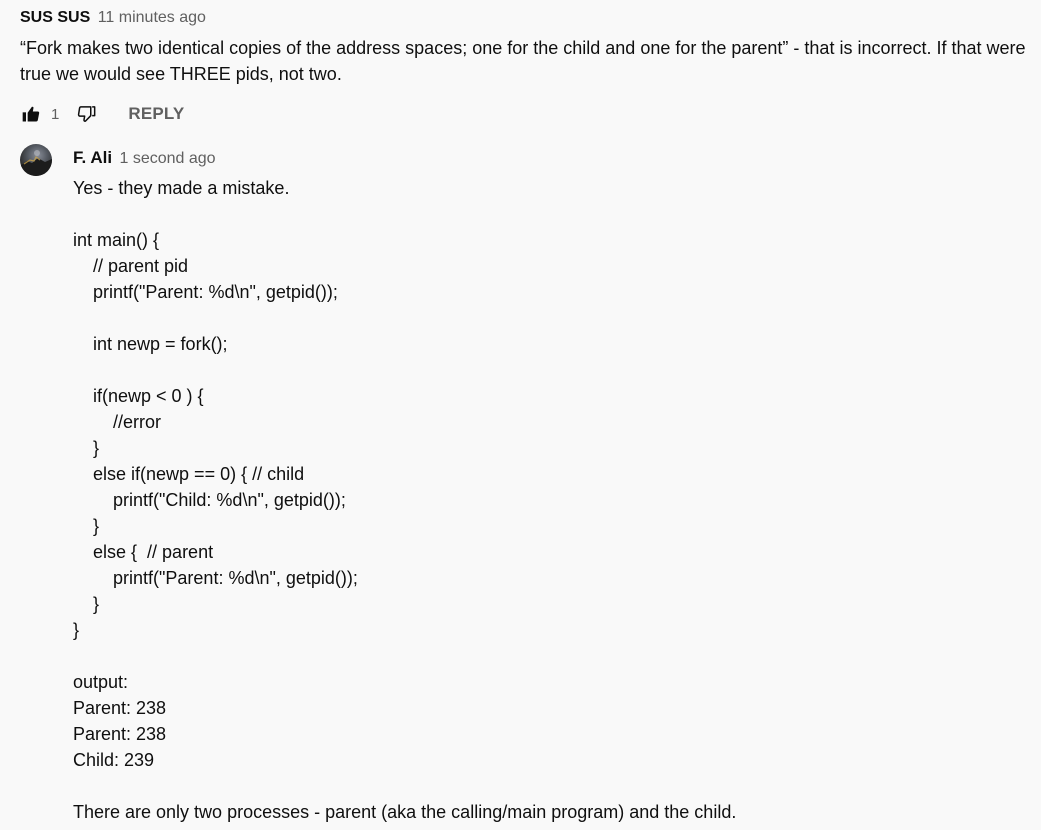 The width and height of the screenshot is (1041, 830). Describe the element at coordinates (527, 18) in the screenshot. I see `comment-header: SUS SUS 11 minutes ago` at that location.